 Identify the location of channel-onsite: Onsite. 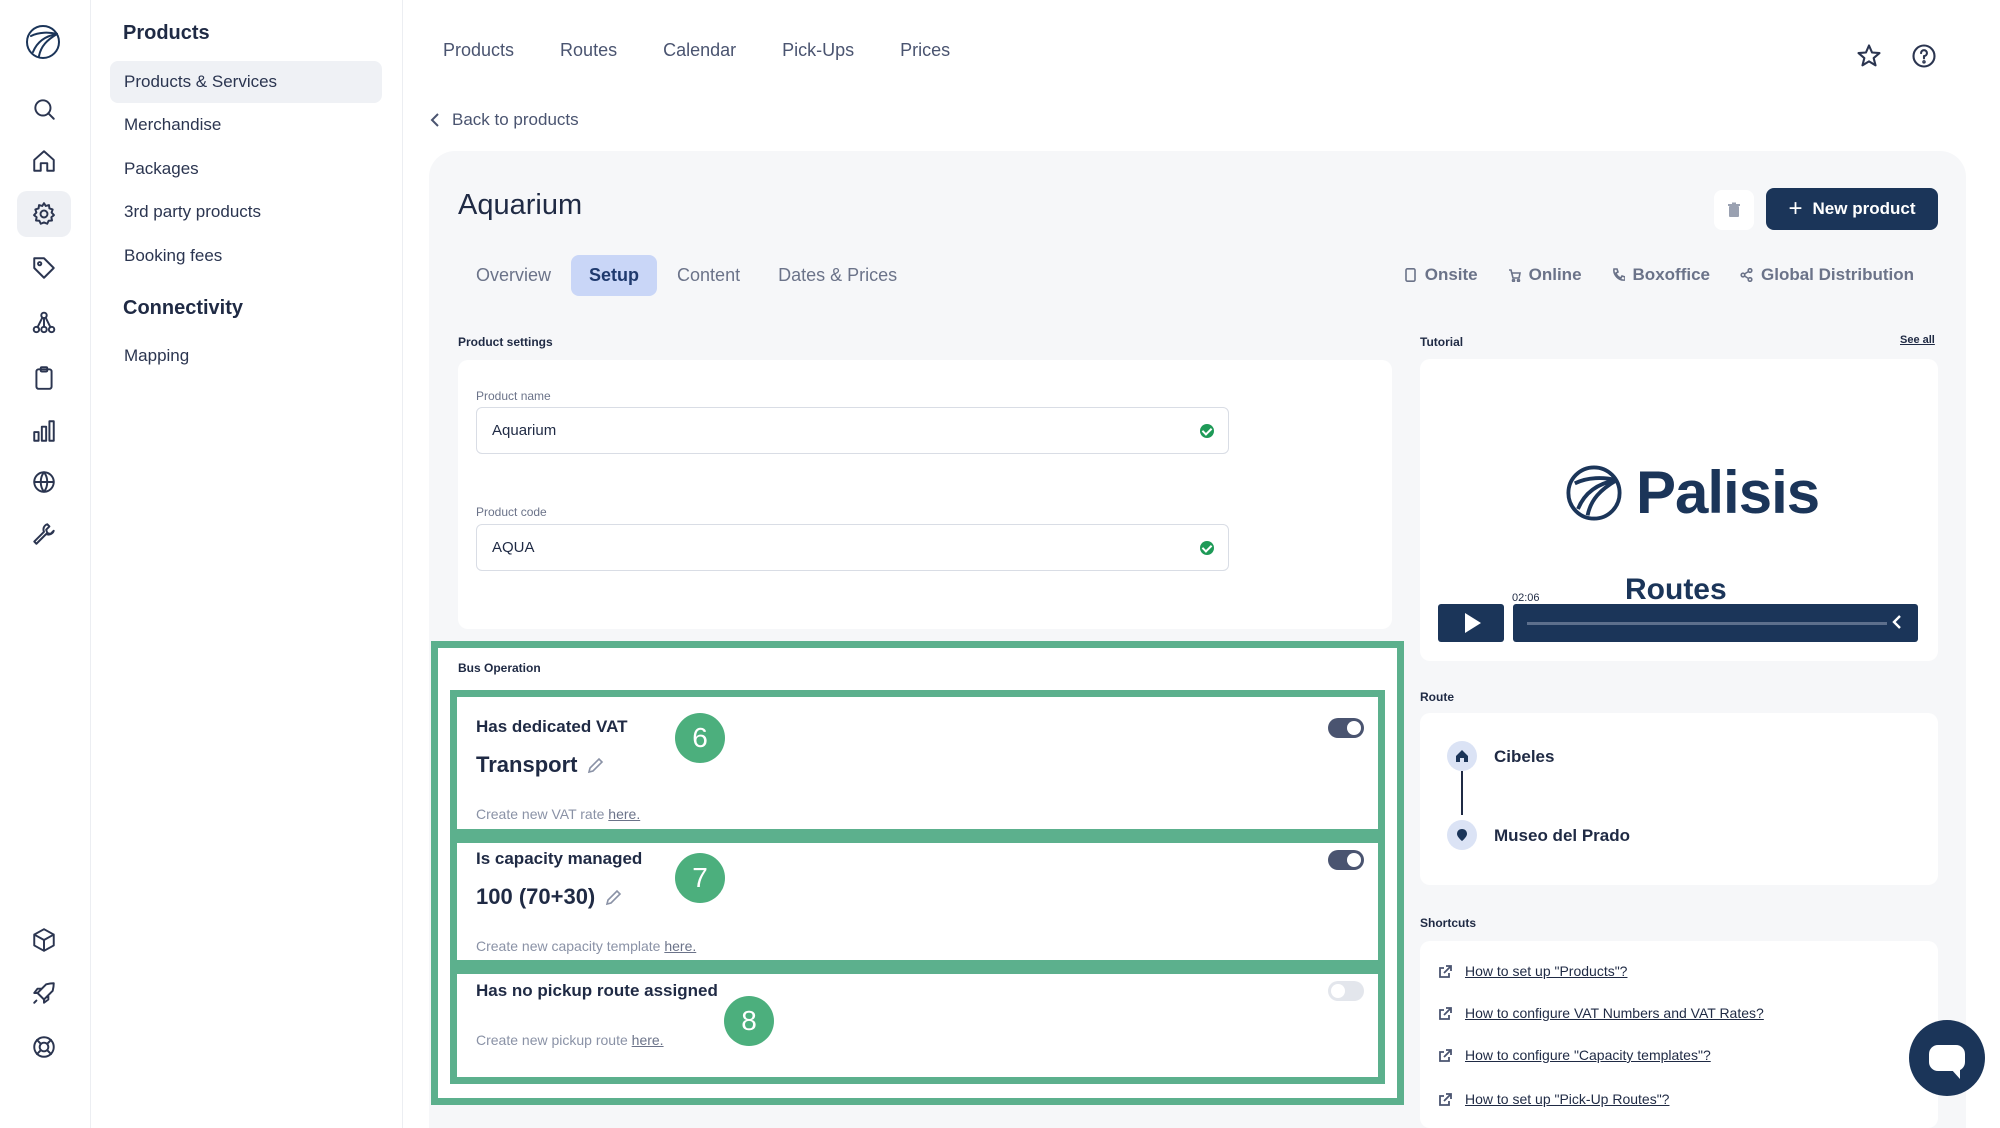
(1441, 275).